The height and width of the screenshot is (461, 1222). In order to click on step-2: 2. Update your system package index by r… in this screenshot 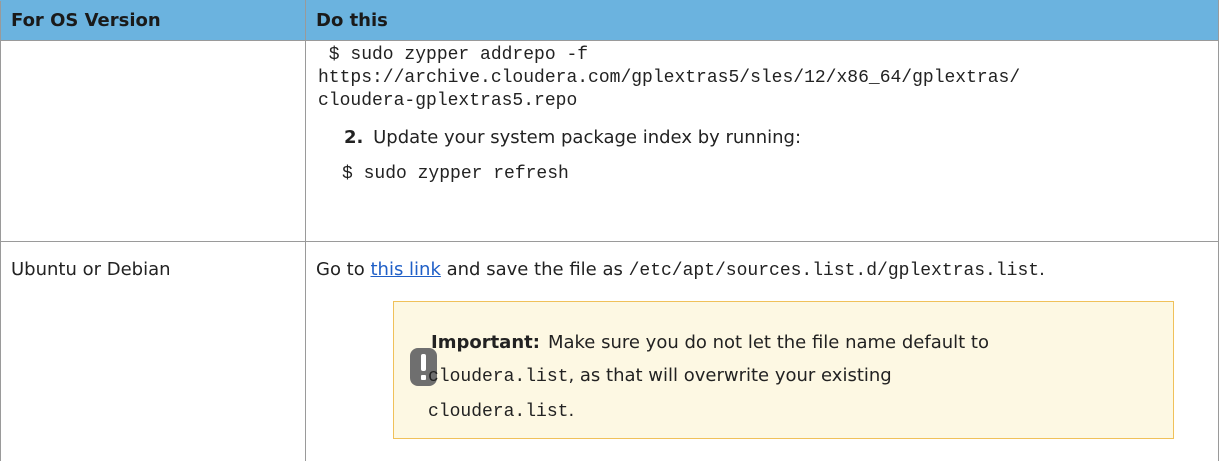, I will do `click(781, 138)`.